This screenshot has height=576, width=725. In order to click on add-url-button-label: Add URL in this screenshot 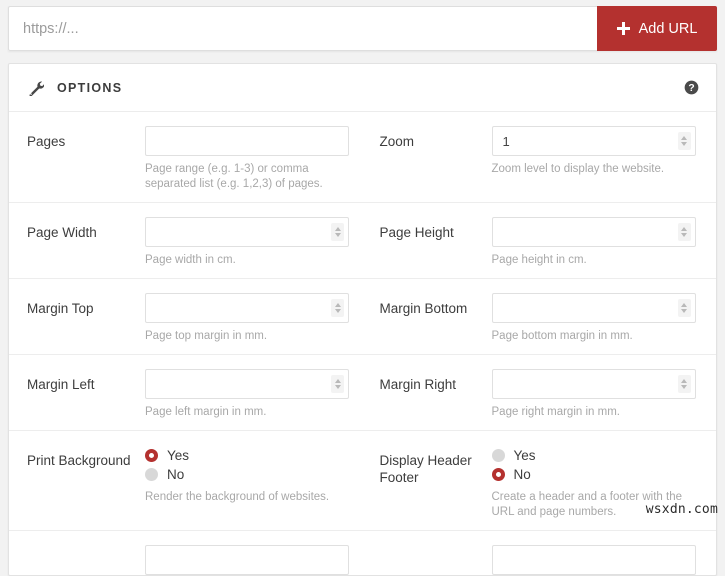, I will do `click(668, 29)`.